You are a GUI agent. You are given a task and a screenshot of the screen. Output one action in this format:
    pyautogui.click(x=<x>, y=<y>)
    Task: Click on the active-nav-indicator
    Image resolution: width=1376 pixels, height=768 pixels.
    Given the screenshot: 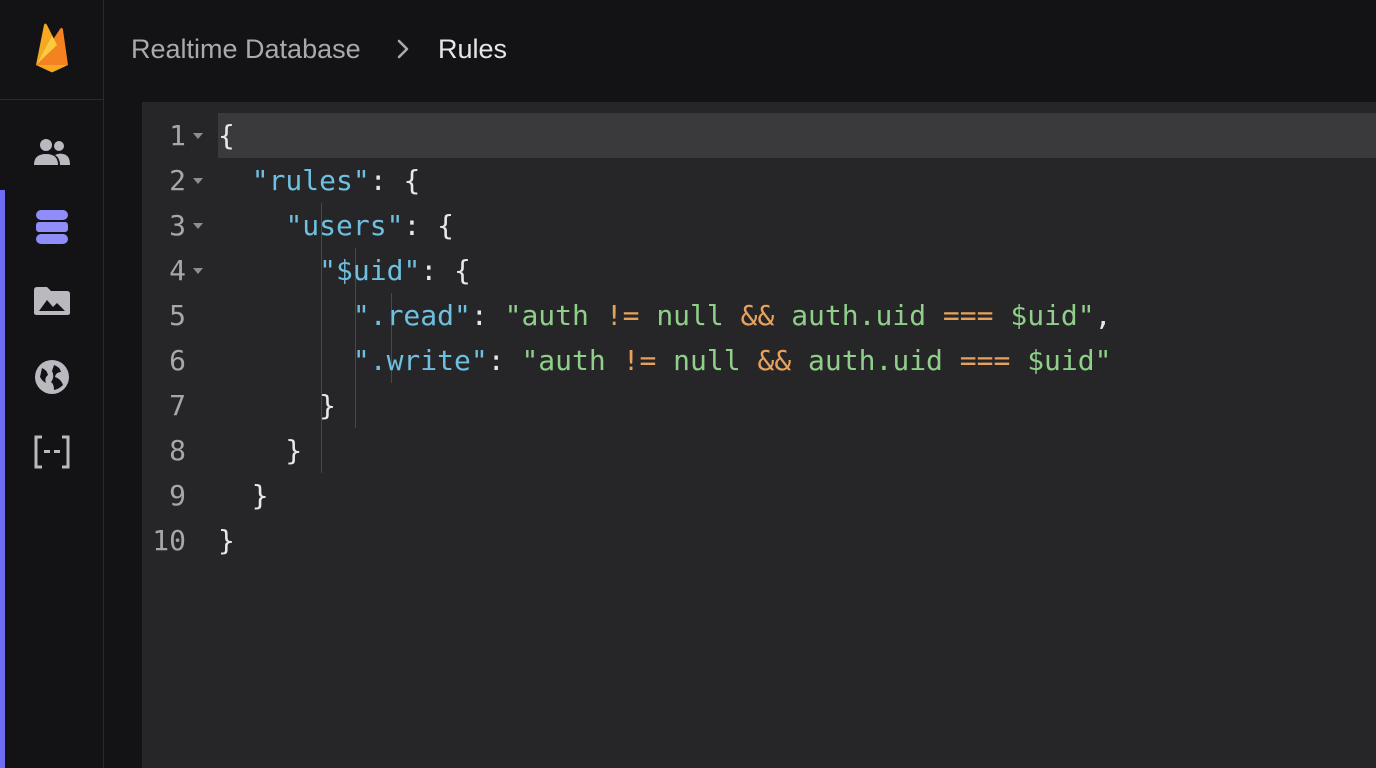 What is the action you would take?
    pyautogui.click(x=2, y=479)
    